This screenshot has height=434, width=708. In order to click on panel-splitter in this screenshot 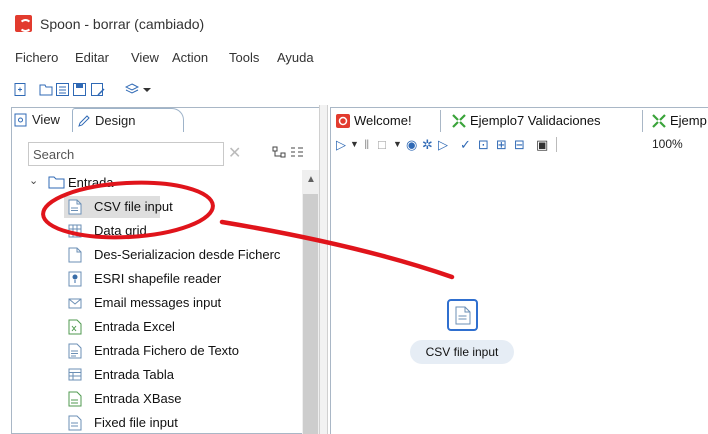, I will do `click(323, 269)`.